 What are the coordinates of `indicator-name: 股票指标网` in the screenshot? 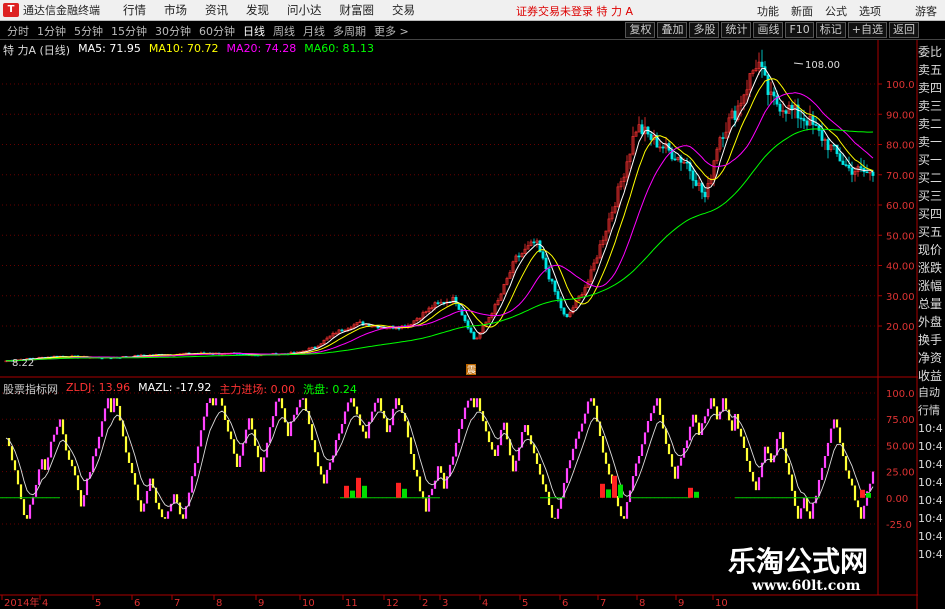 It's located at (30, 389).